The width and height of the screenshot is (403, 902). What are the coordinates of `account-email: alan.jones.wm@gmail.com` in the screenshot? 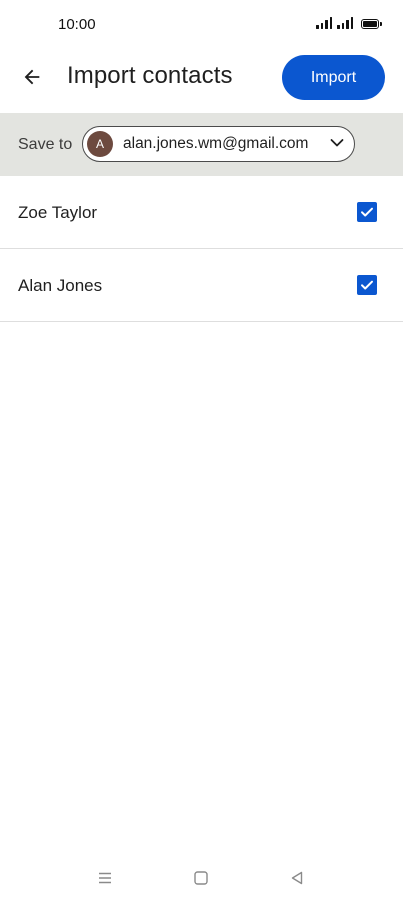 It's located at (216, 143).